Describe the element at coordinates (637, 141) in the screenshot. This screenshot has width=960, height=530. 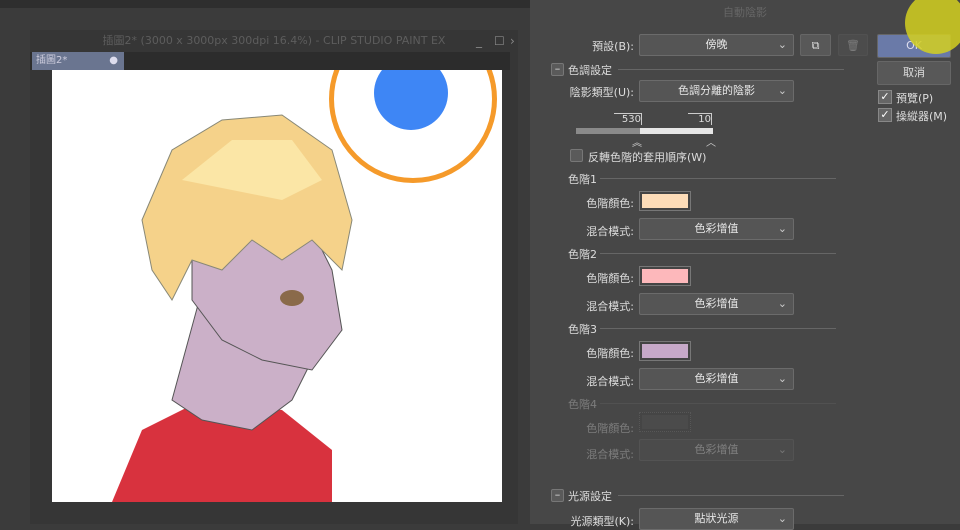
I see `slider-handle-icon: ︽` at that location.